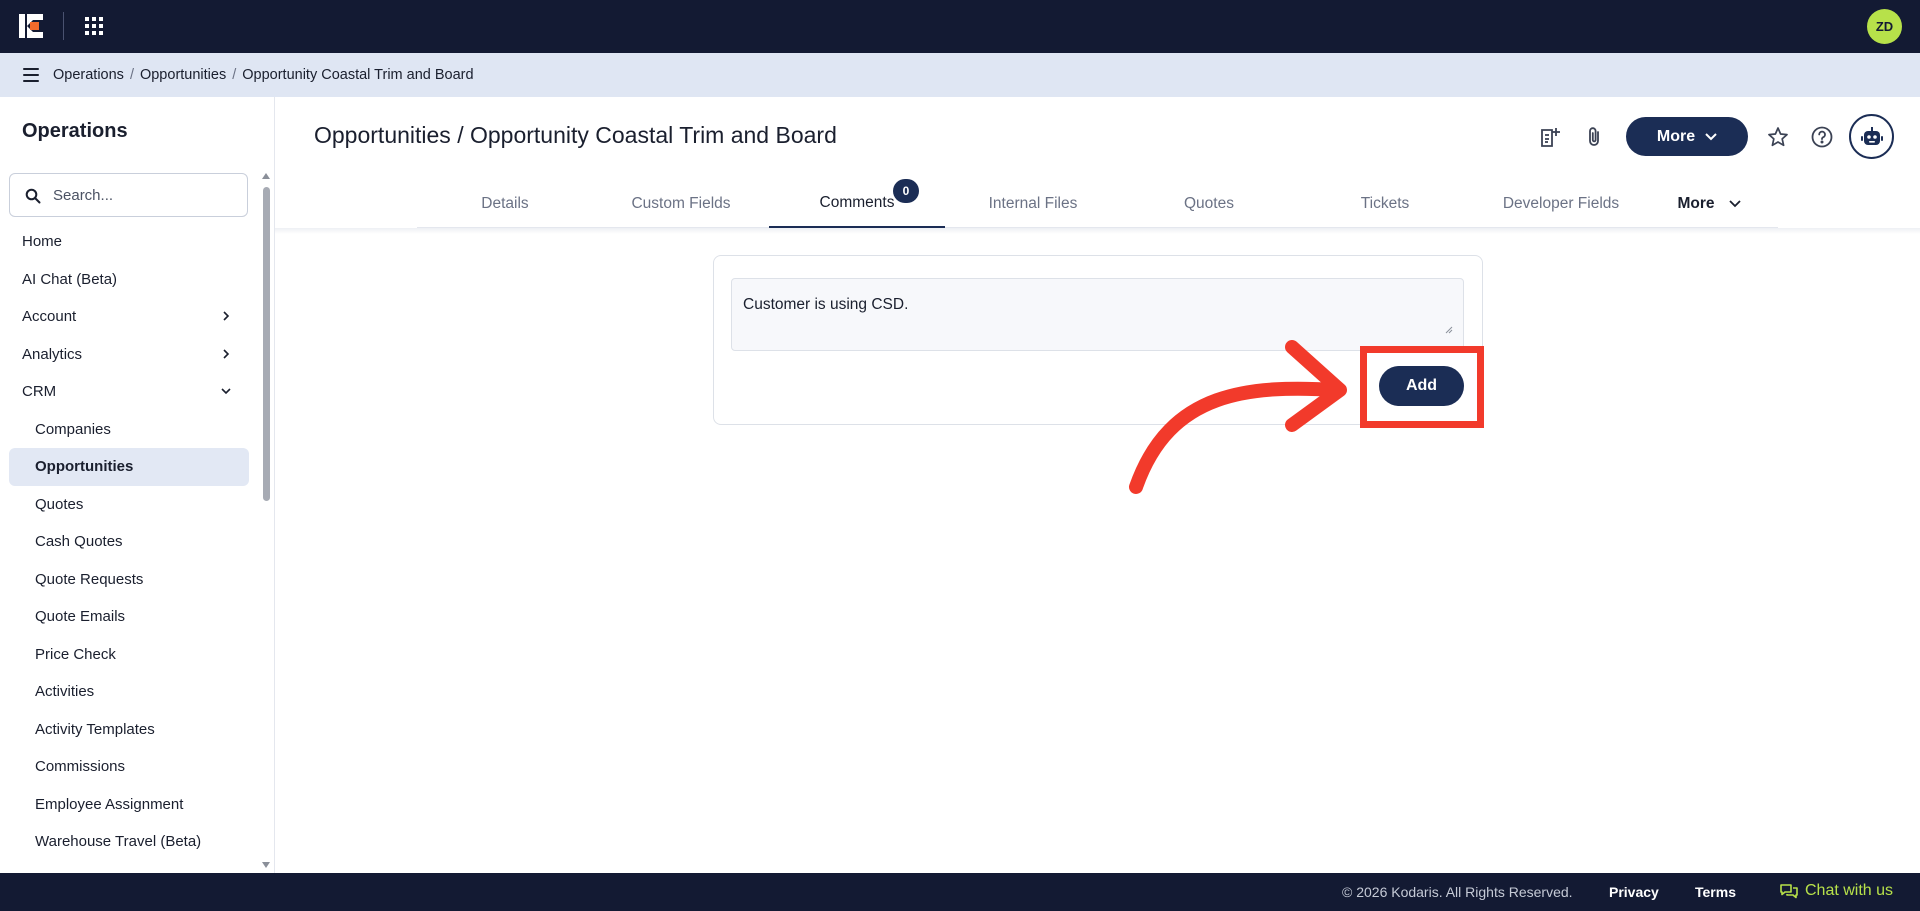 This screenshot has width=1920, height=911. I want to click on sidebar-item-activity-templates: Activity Templates, so click(129, 730).